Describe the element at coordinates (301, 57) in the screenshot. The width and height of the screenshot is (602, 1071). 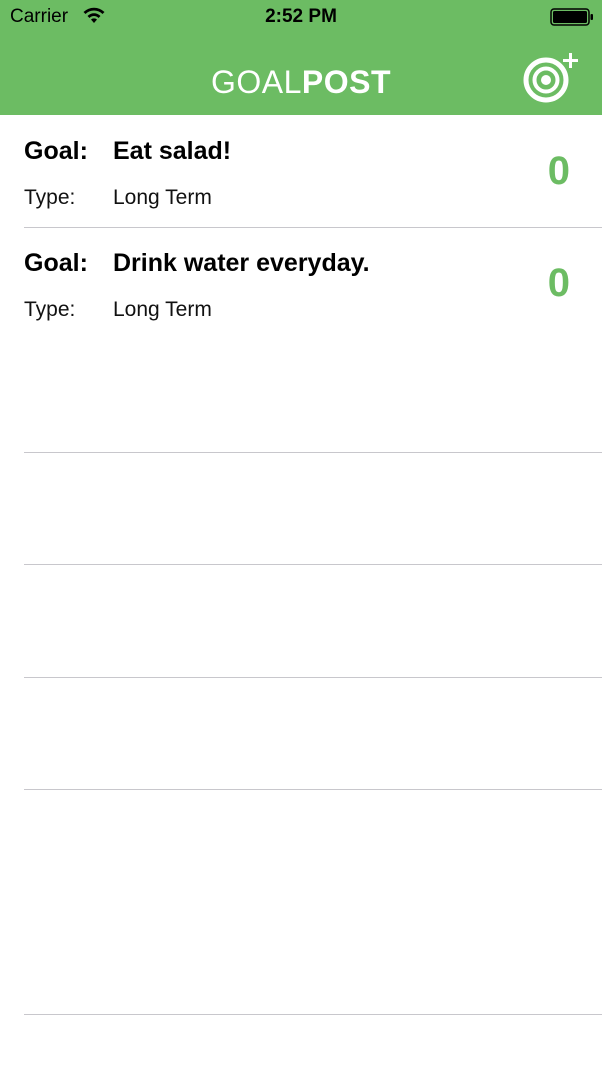
I see `navigation-bar: Carrier 2:52 PM GOALPOST` at that location.